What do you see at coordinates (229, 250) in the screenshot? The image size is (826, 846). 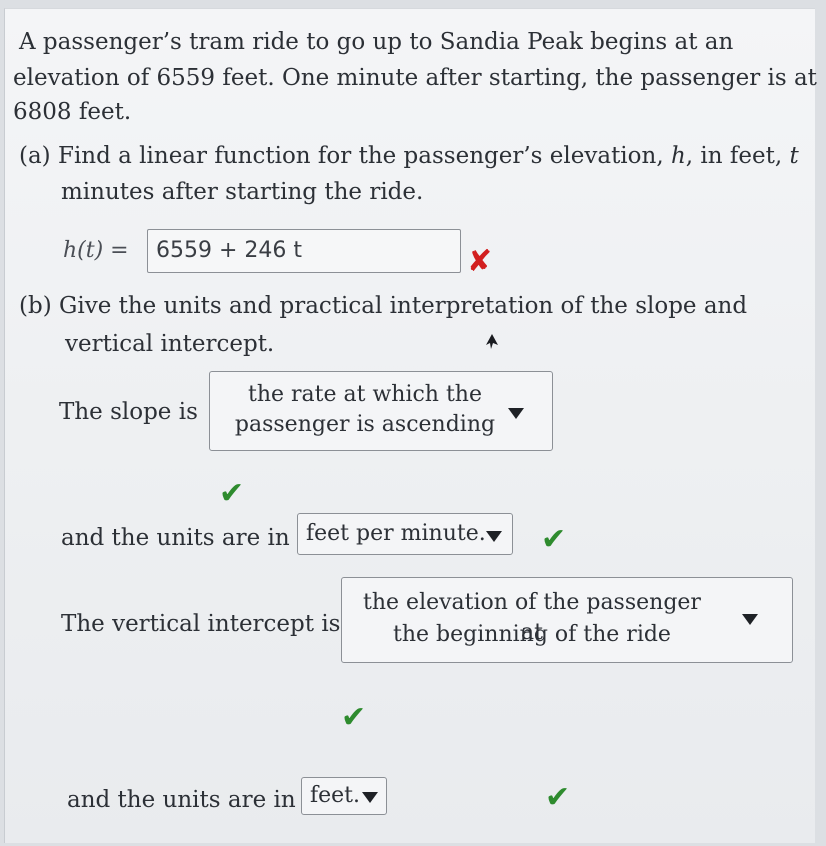 I see `part-a-answer-value: 6559 + 246 t` at bounding box center [229, 250].